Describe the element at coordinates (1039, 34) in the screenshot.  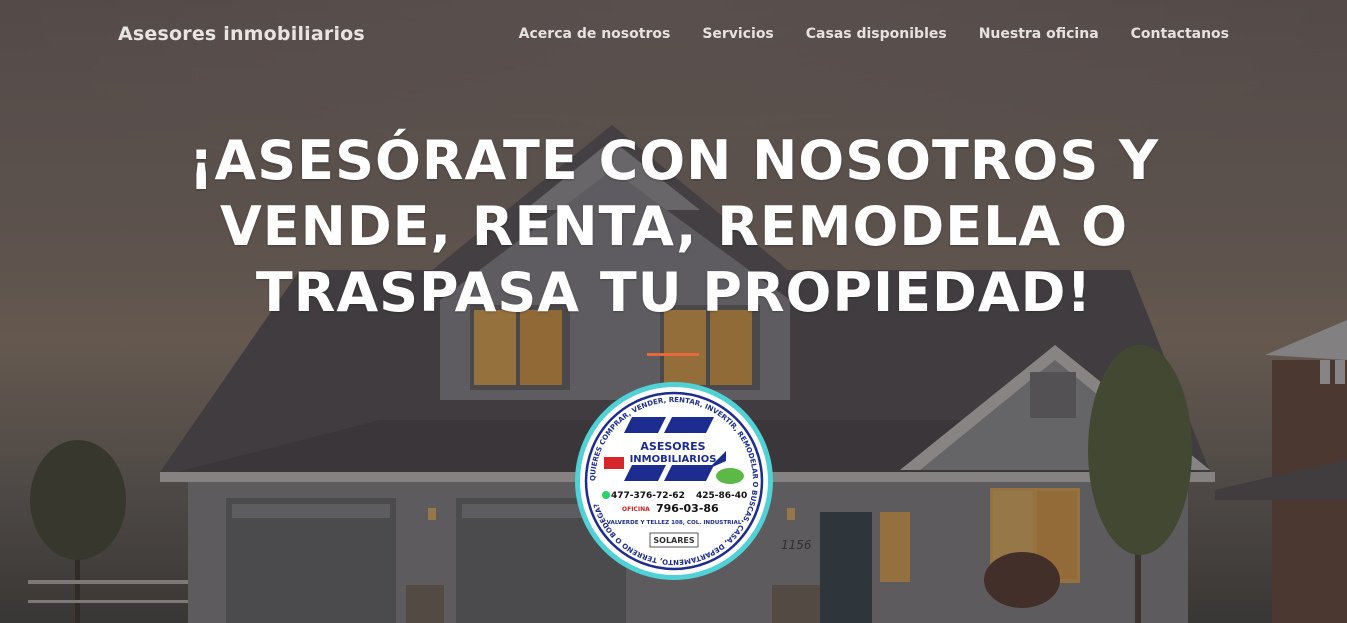
I see `nav-link-oficina: Nuestra oficina` at that location.